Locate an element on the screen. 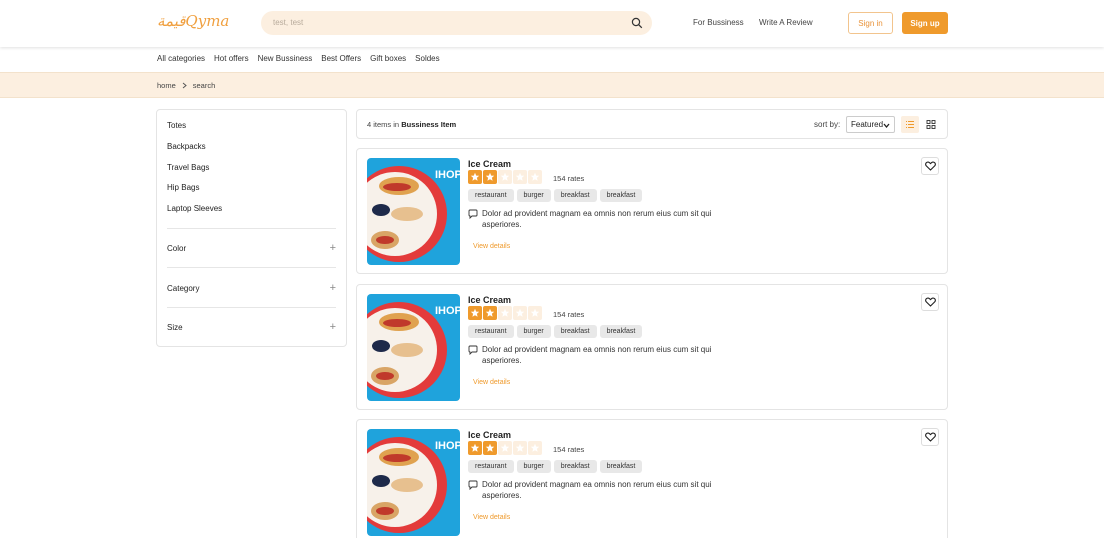 This screenshot has width=1104, height=538. category-all: All categories is located at coordinates (181, 58).